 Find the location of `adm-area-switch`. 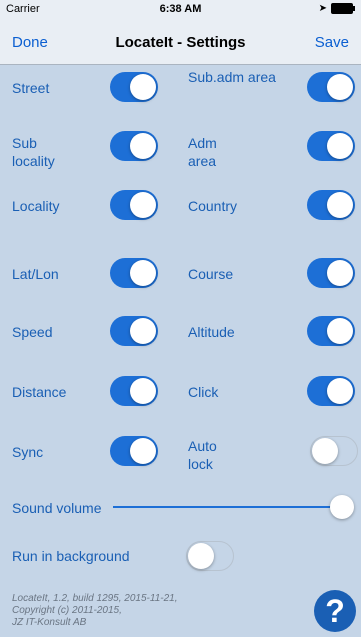

adm-area-switch is located at coordinates (331, 146).